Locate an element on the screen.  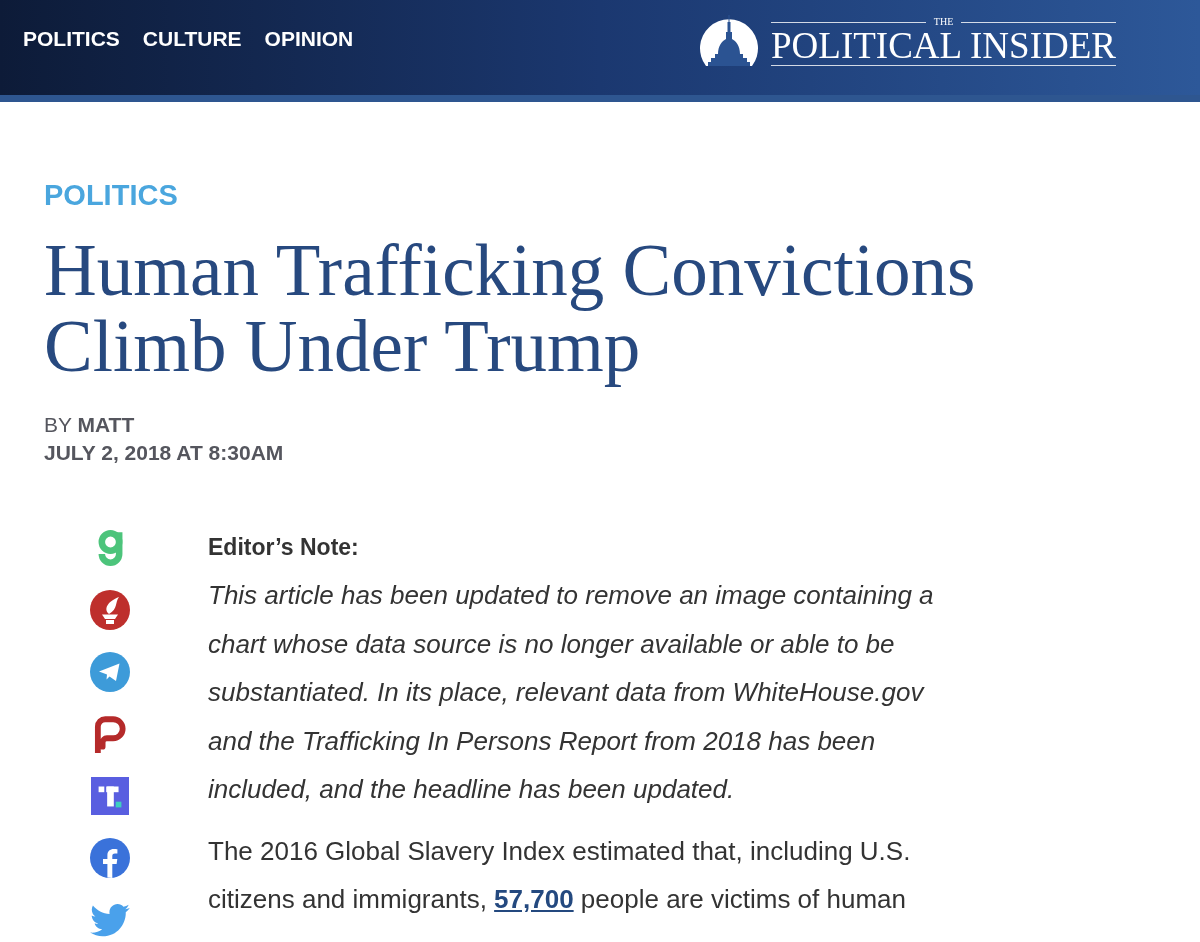
paper-plane-icon is located at coordinates (110, 672).